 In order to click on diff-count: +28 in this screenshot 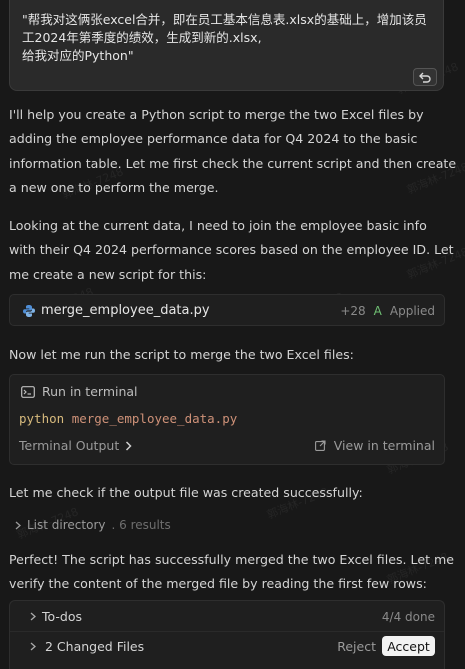, I will do `click(353, 311)`.